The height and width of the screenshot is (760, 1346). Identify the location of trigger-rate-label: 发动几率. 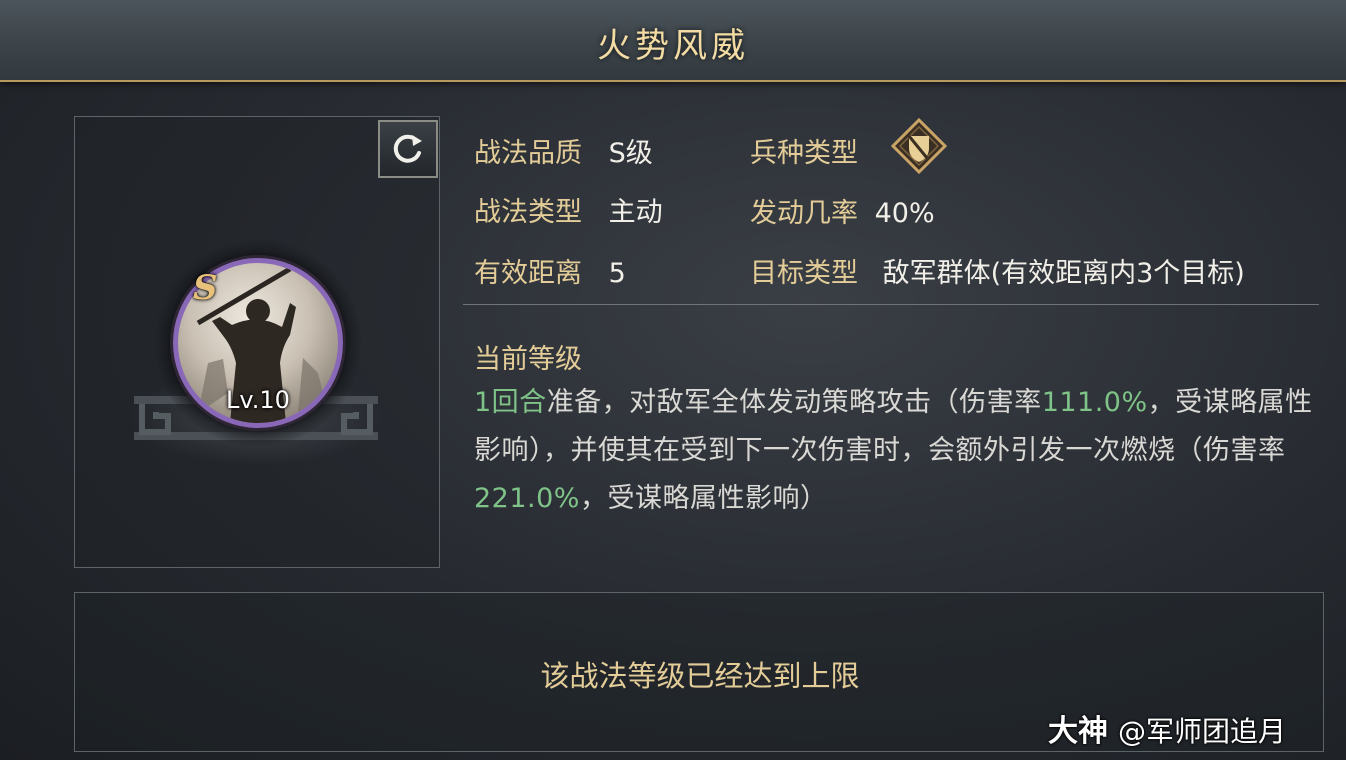
(804, 213).